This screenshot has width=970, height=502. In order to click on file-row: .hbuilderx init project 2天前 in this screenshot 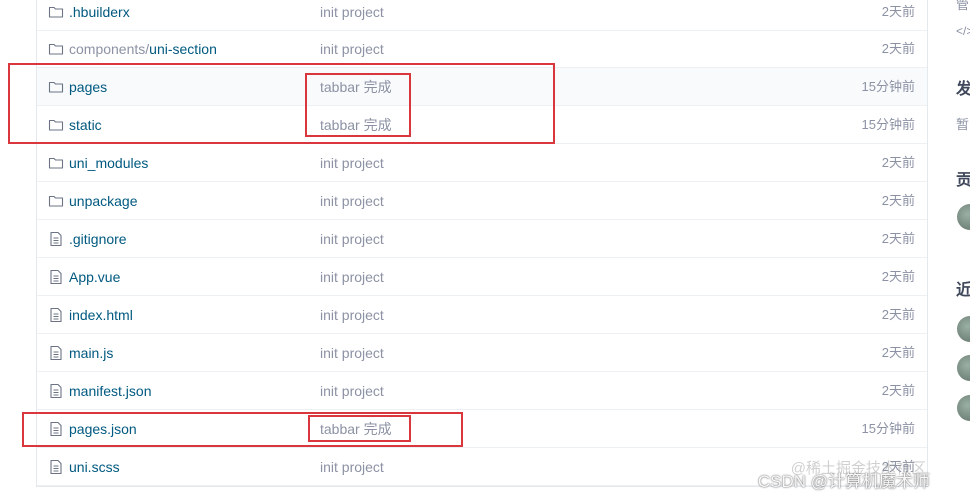, I will do `click(482, 15)`.